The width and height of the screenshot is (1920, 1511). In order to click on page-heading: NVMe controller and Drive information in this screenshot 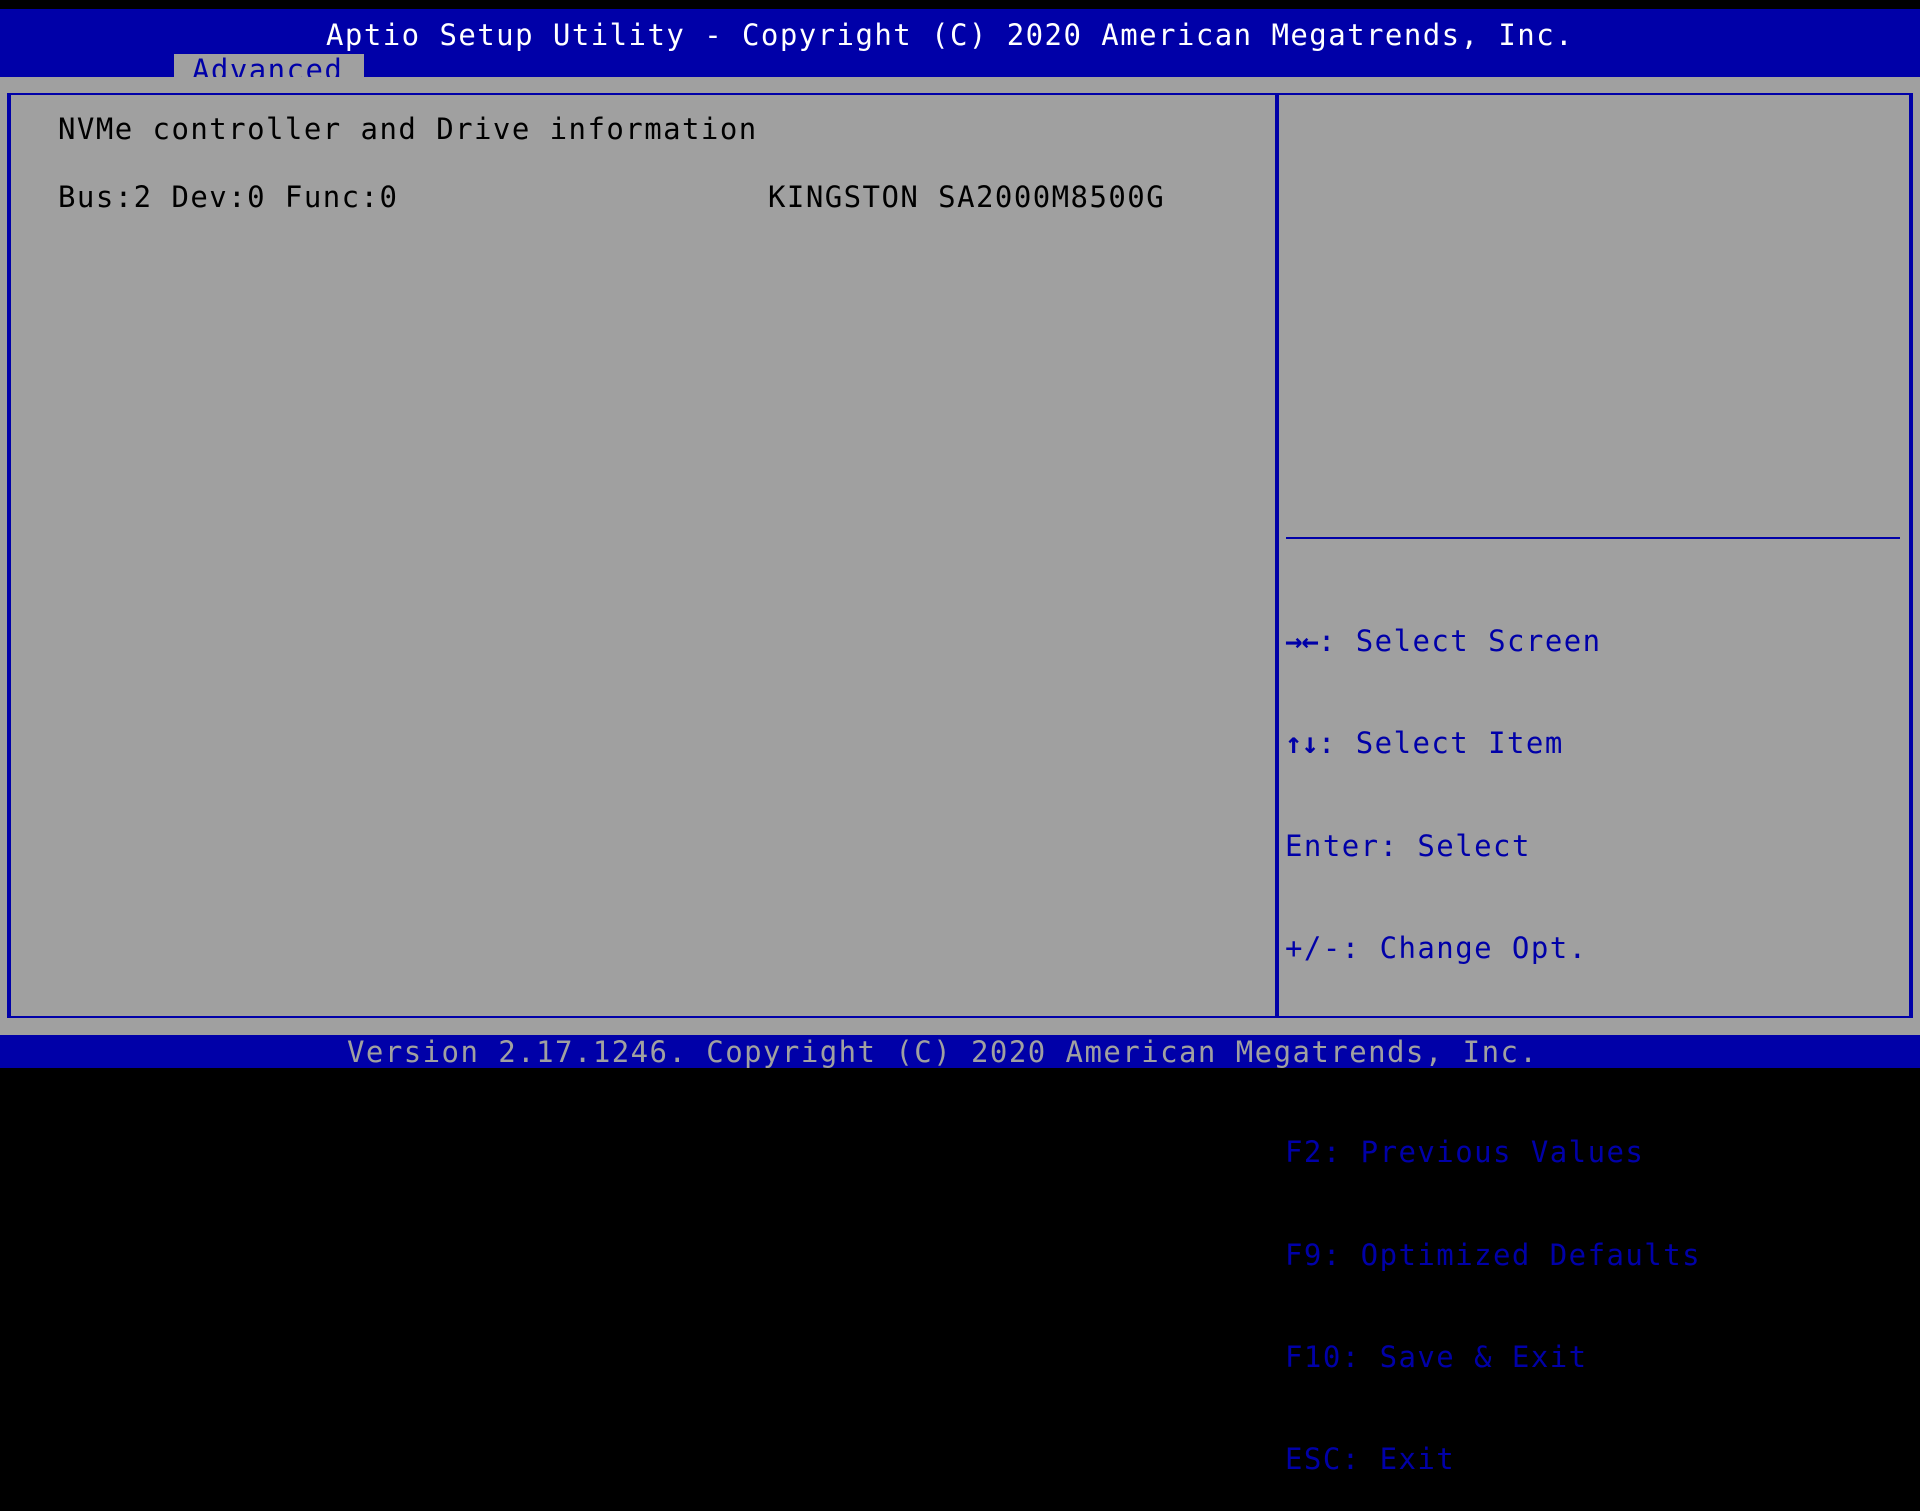, I will do `click(408, 129)`.